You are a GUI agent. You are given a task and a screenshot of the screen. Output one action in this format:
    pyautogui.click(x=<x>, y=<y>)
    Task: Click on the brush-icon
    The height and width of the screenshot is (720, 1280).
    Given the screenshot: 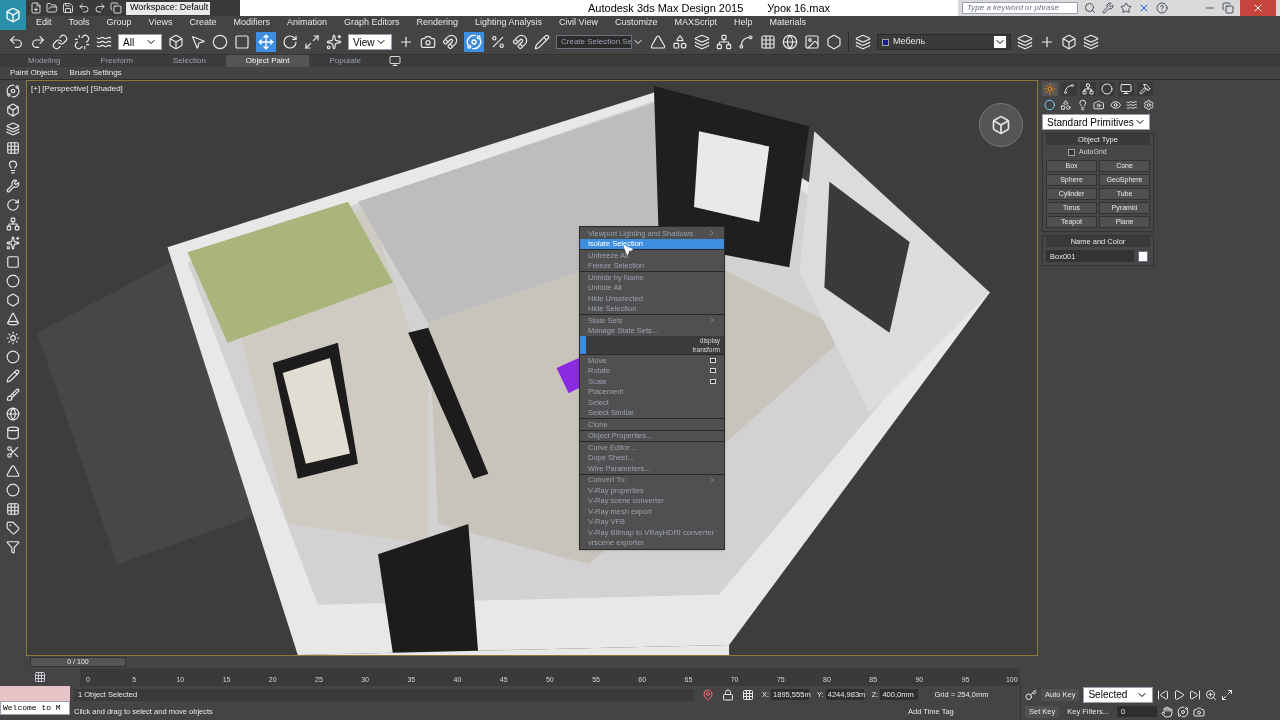 What is the action you would take?
    pyautogui.click(x=13, y=395)
    